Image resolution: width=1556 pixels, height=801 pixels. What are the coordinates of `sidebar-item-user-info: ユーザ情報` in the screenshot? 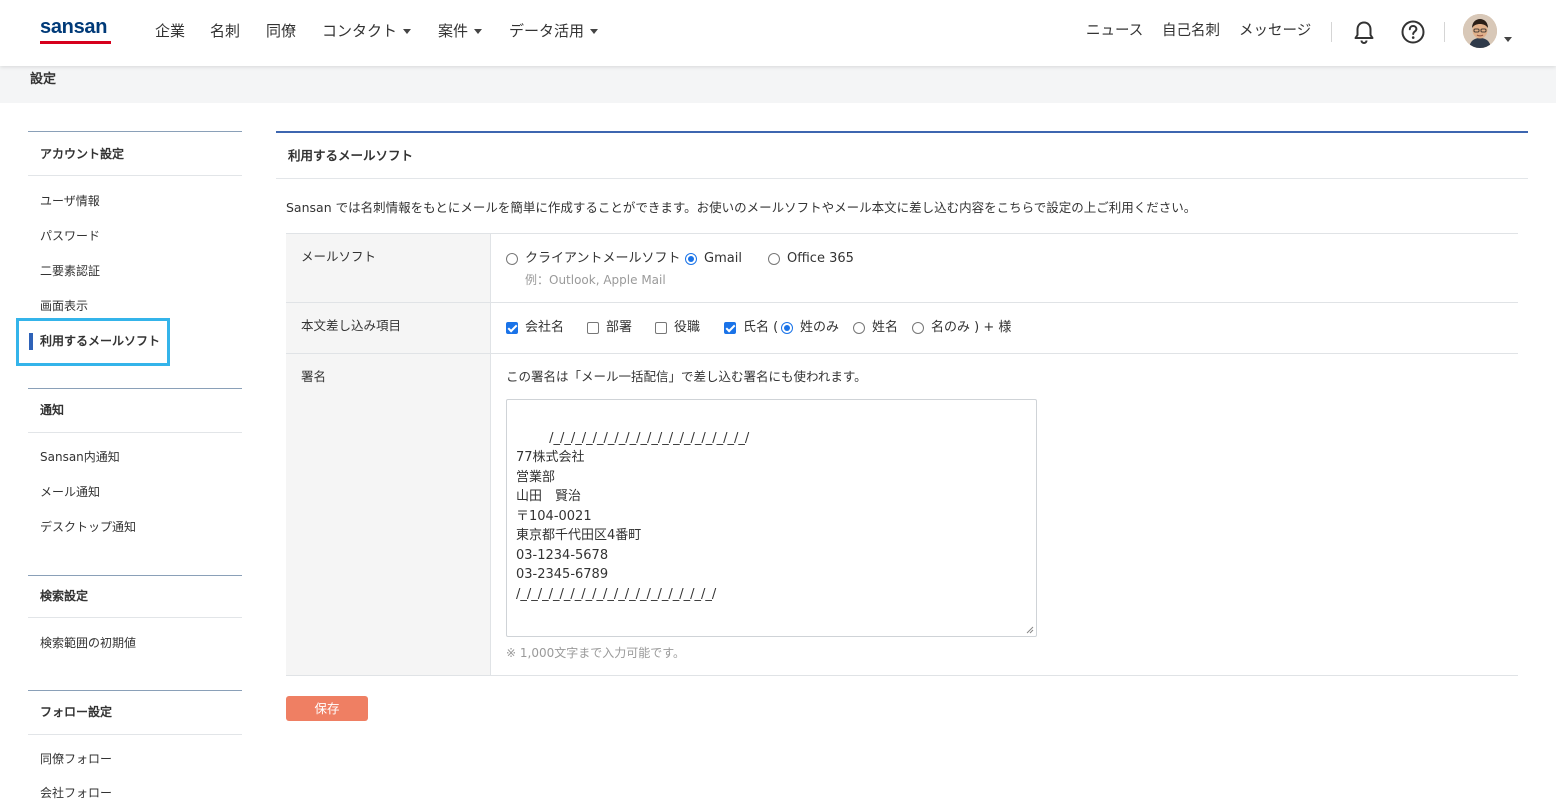 It's located at (70, 201).